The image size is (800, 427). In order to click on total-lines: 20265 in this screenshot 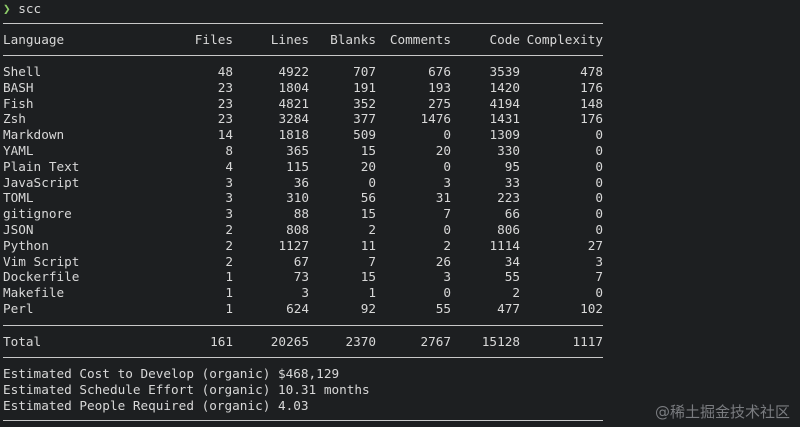, I will do `click(289, 341)`.